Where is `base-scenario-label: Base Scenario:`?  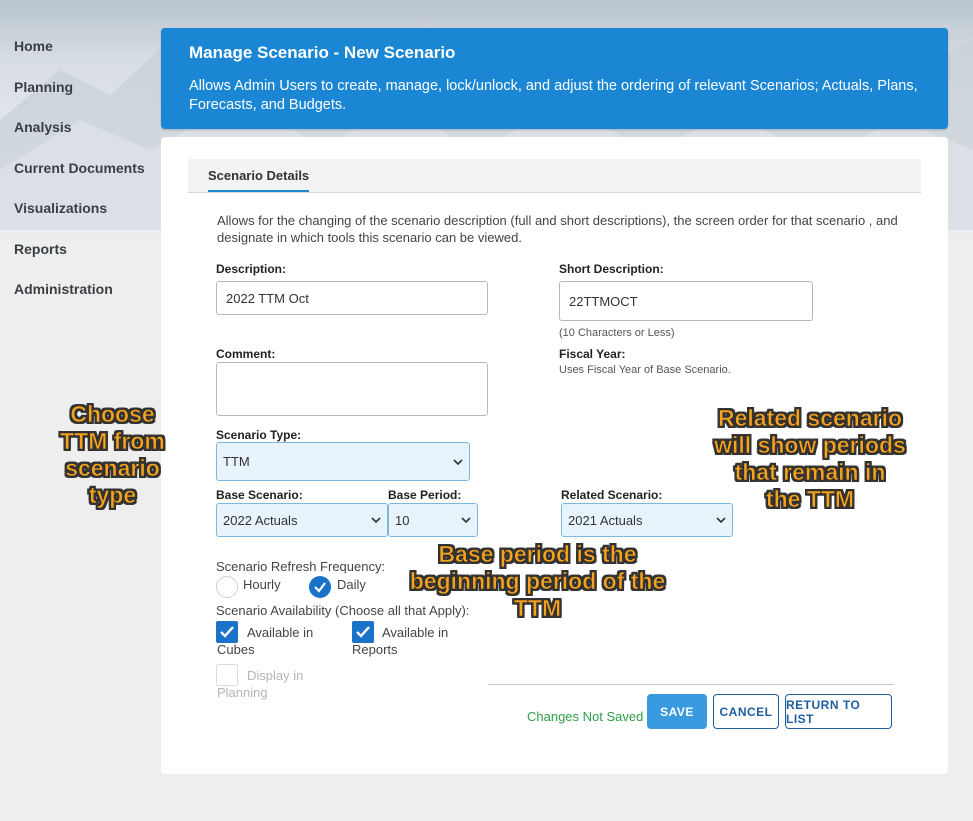 base-scenario-label: Base Scenario: is located at coordinates (259, 495).